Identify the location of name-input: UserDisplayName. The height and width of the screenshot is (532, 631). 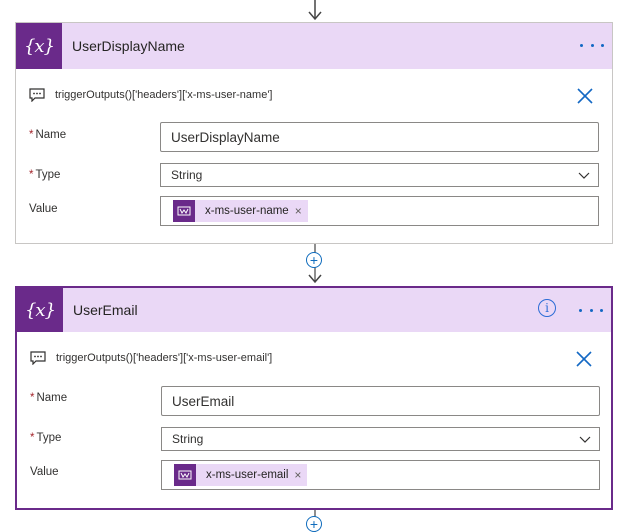
(379, 137).